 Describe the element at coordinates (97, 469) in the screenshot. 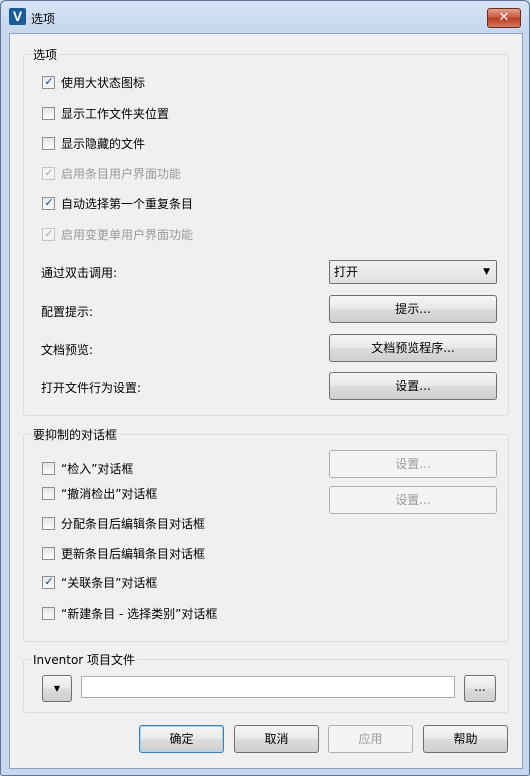

I see `checkbox-label: “检入”对话框` at that location.